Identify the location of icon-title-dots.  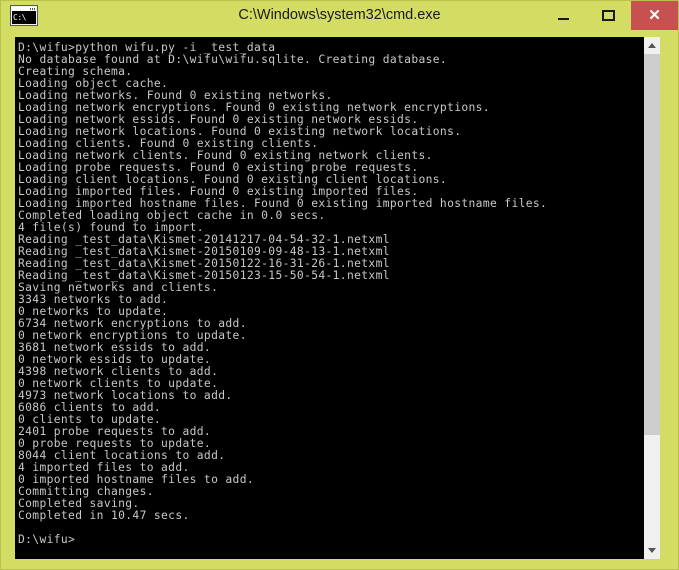
(32, 9).